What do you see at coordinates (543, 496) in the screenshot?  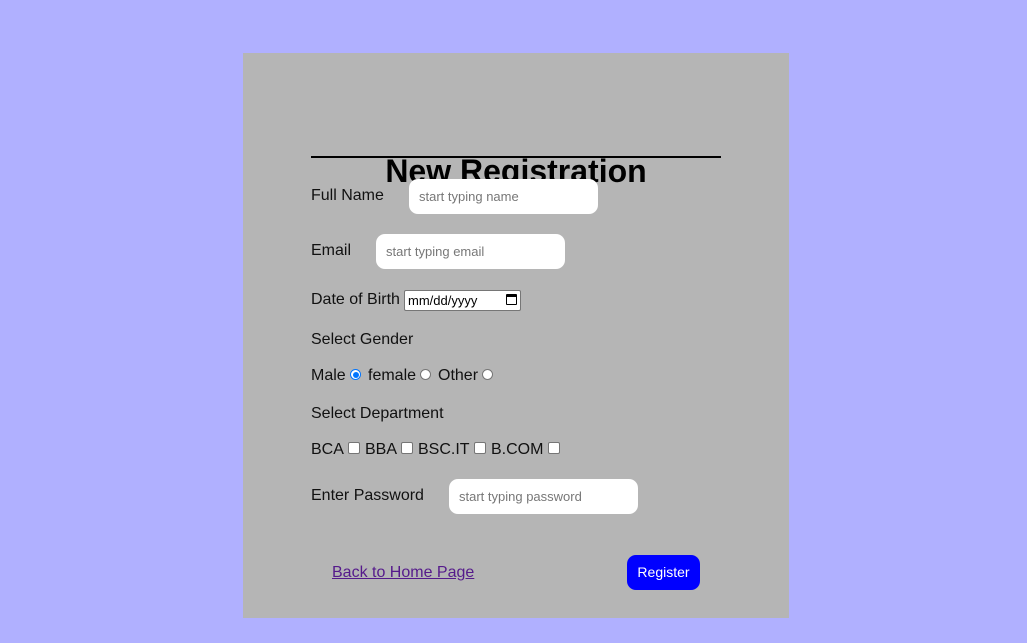 I see `password-input` at bounding box center [543, 496].